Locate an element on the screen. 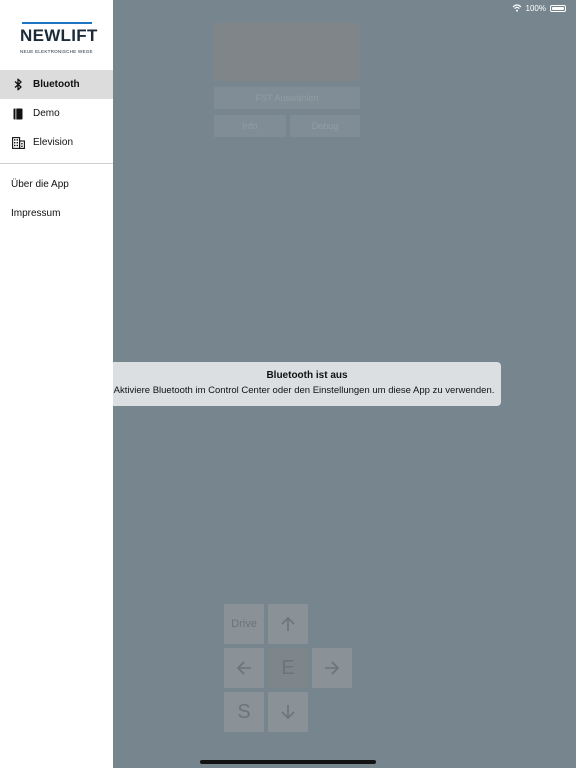 The width and height of the screenshot is (576, 768). logo-accent-bar is located at coordinates (57, 23).